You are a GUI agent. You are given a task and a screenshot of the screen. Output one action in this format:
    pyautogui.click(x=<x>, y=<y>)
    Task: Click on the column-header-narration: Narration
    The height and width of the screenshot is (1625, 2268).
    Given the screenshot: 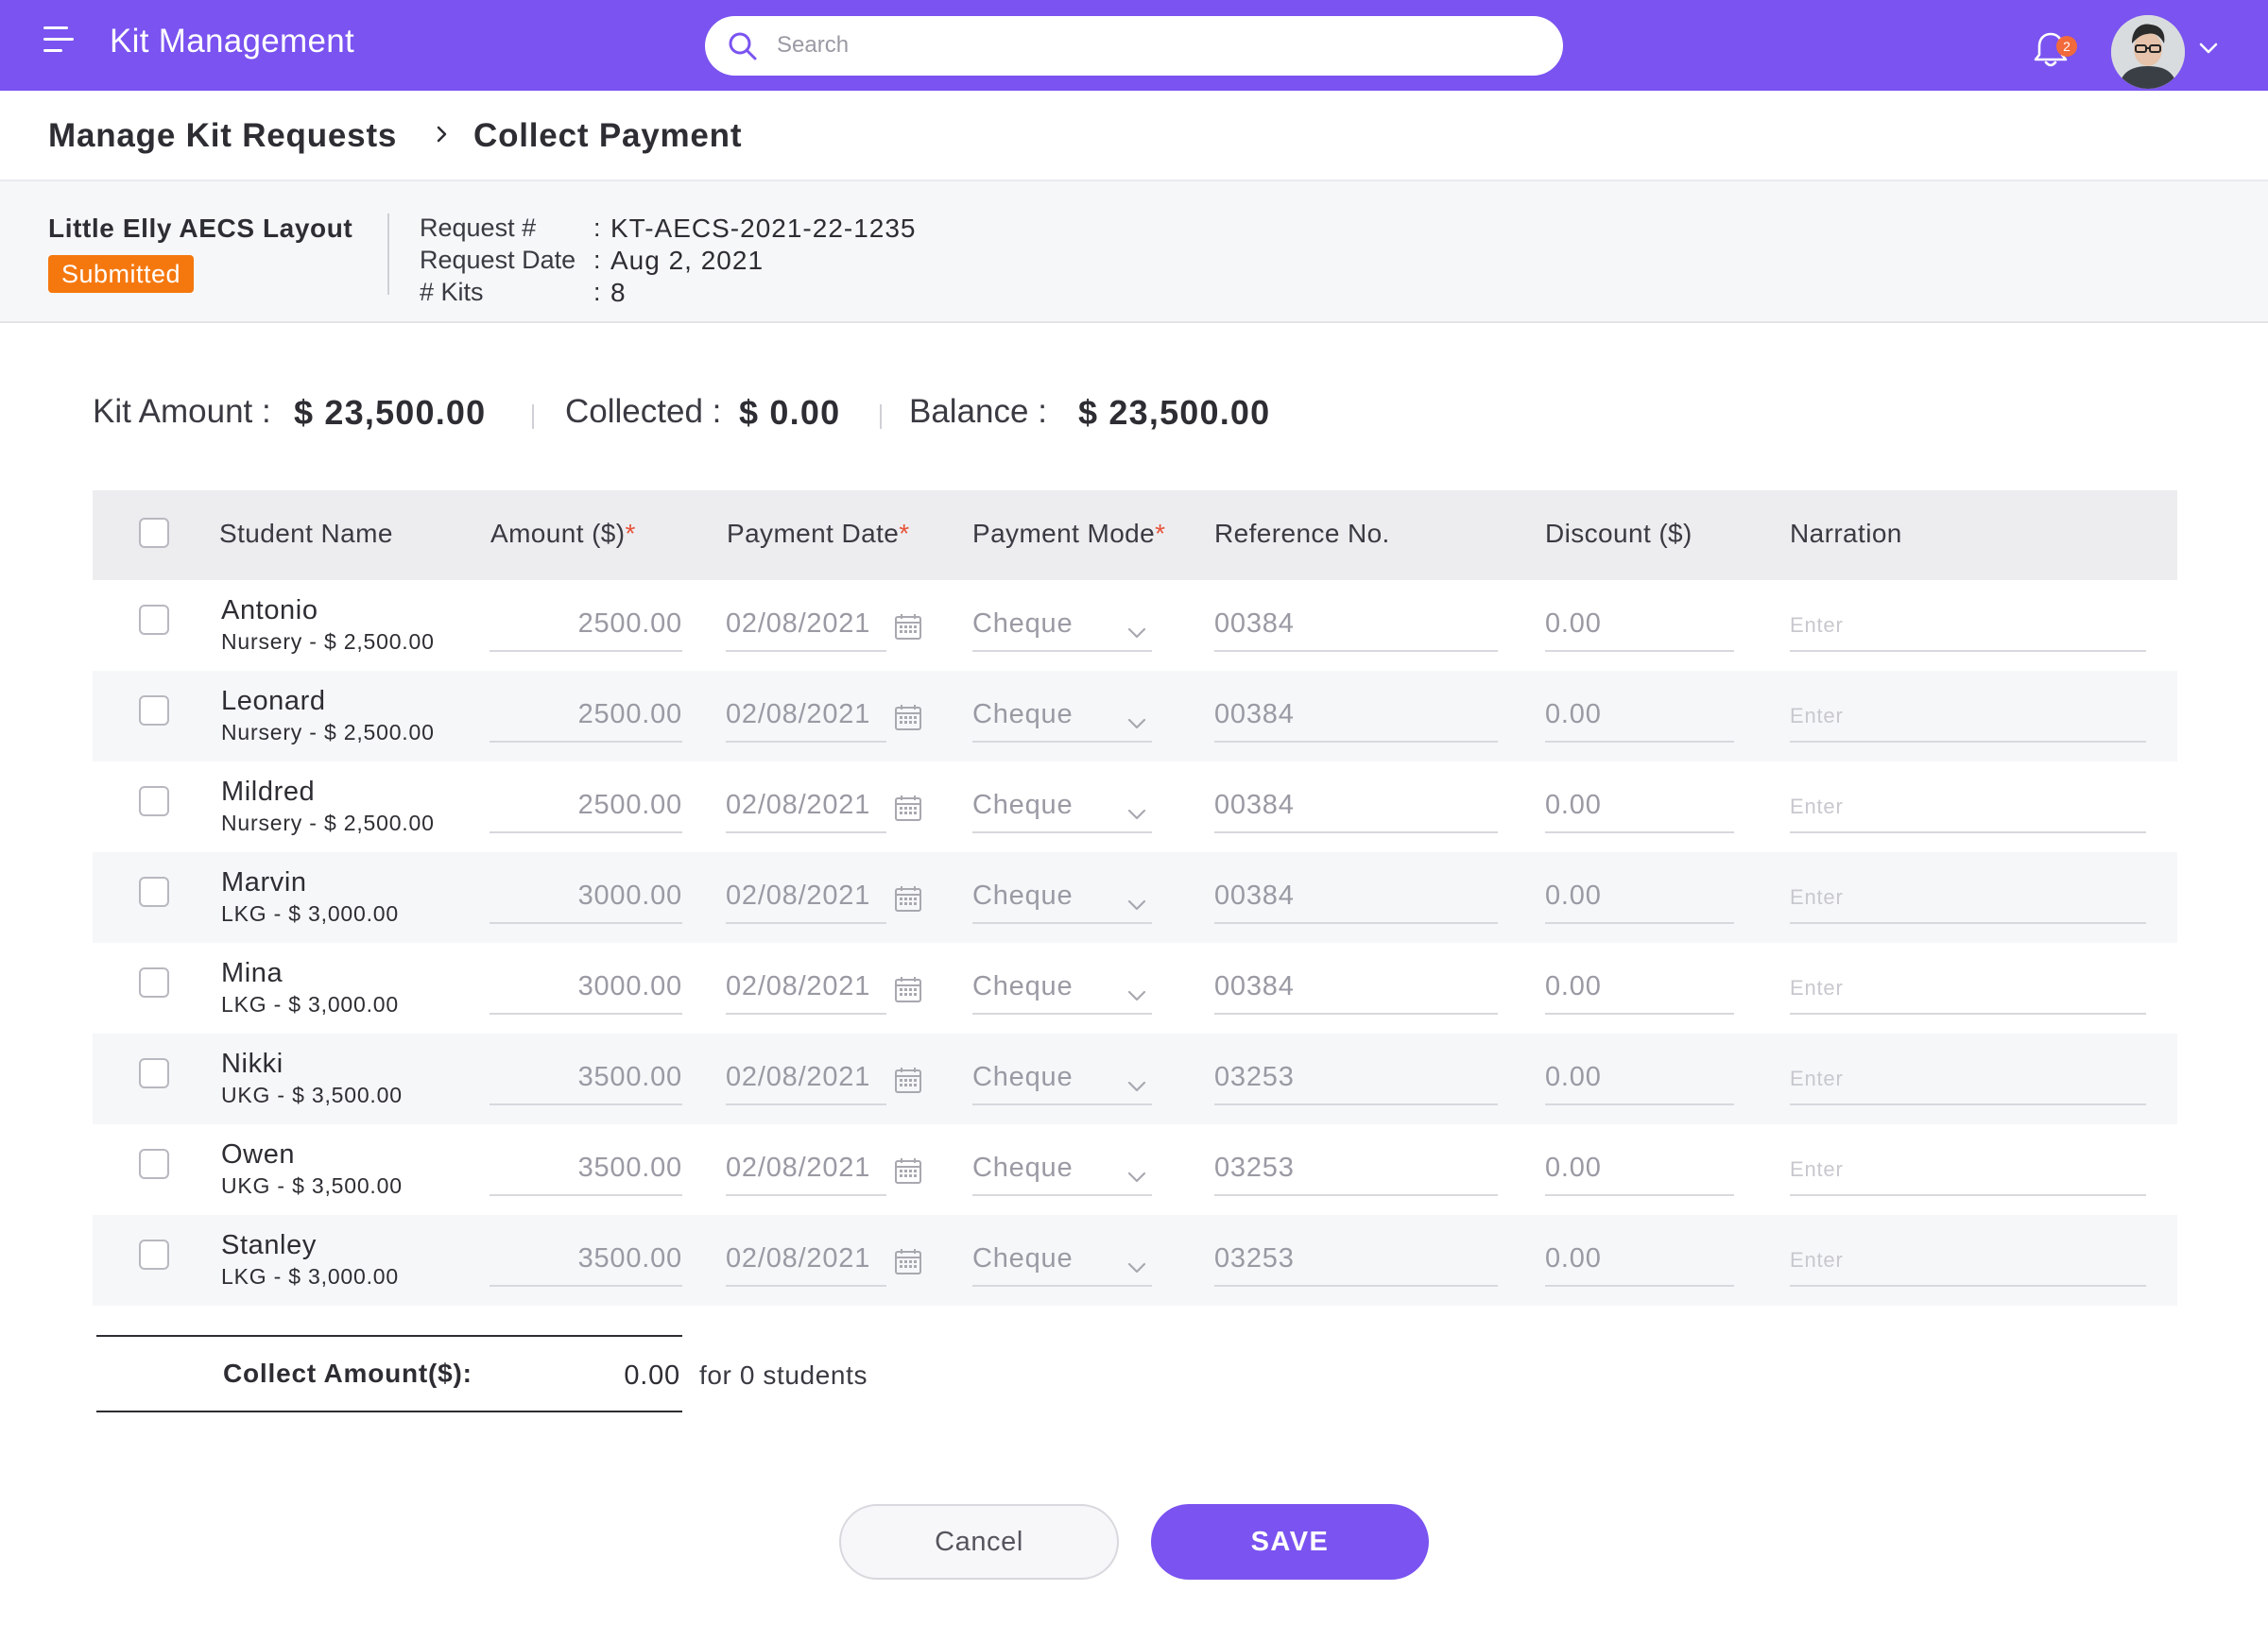 What is the action you would take?
    pyautogui.click(x=1846, y=533)
    